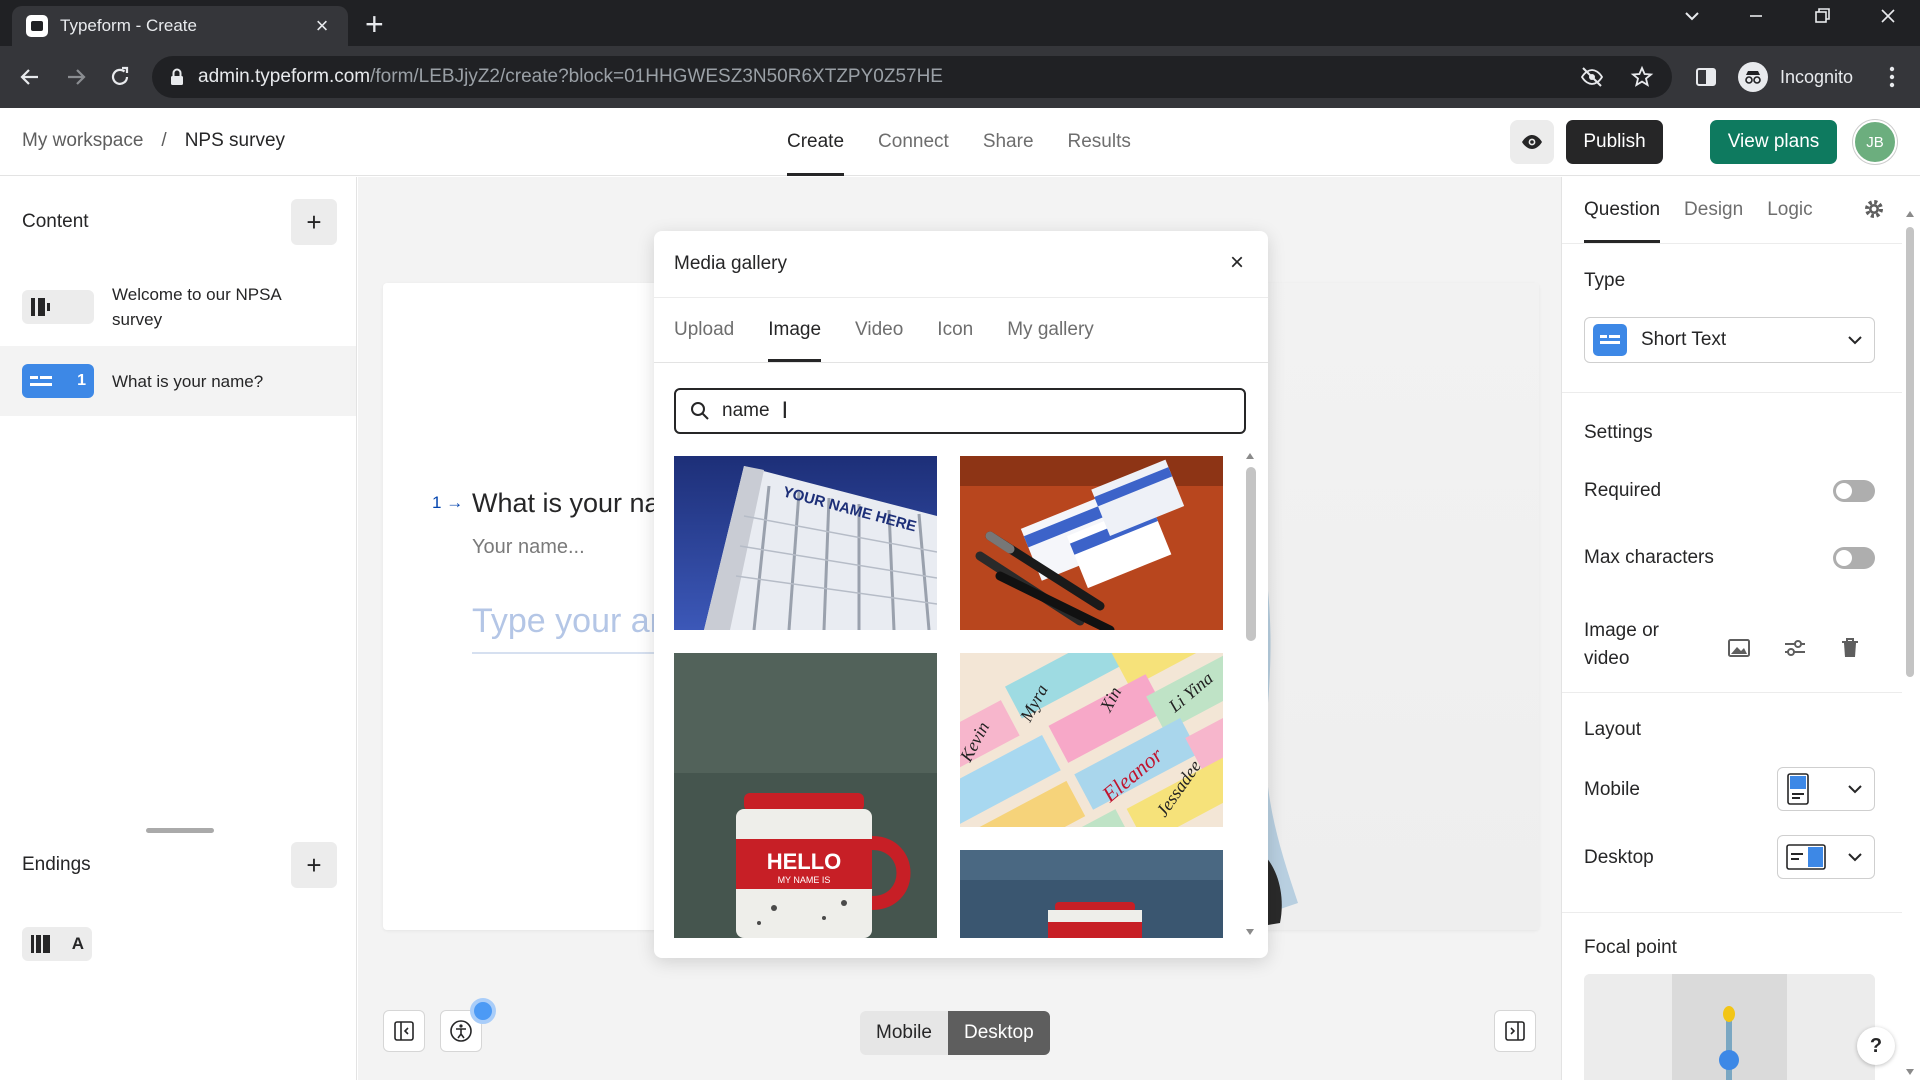 The width and height of the screenshot is (1920, 1080). Describe the element at coordinates (730, 263) in the screenshot. I see `modal-title: Media gallery` at that location.